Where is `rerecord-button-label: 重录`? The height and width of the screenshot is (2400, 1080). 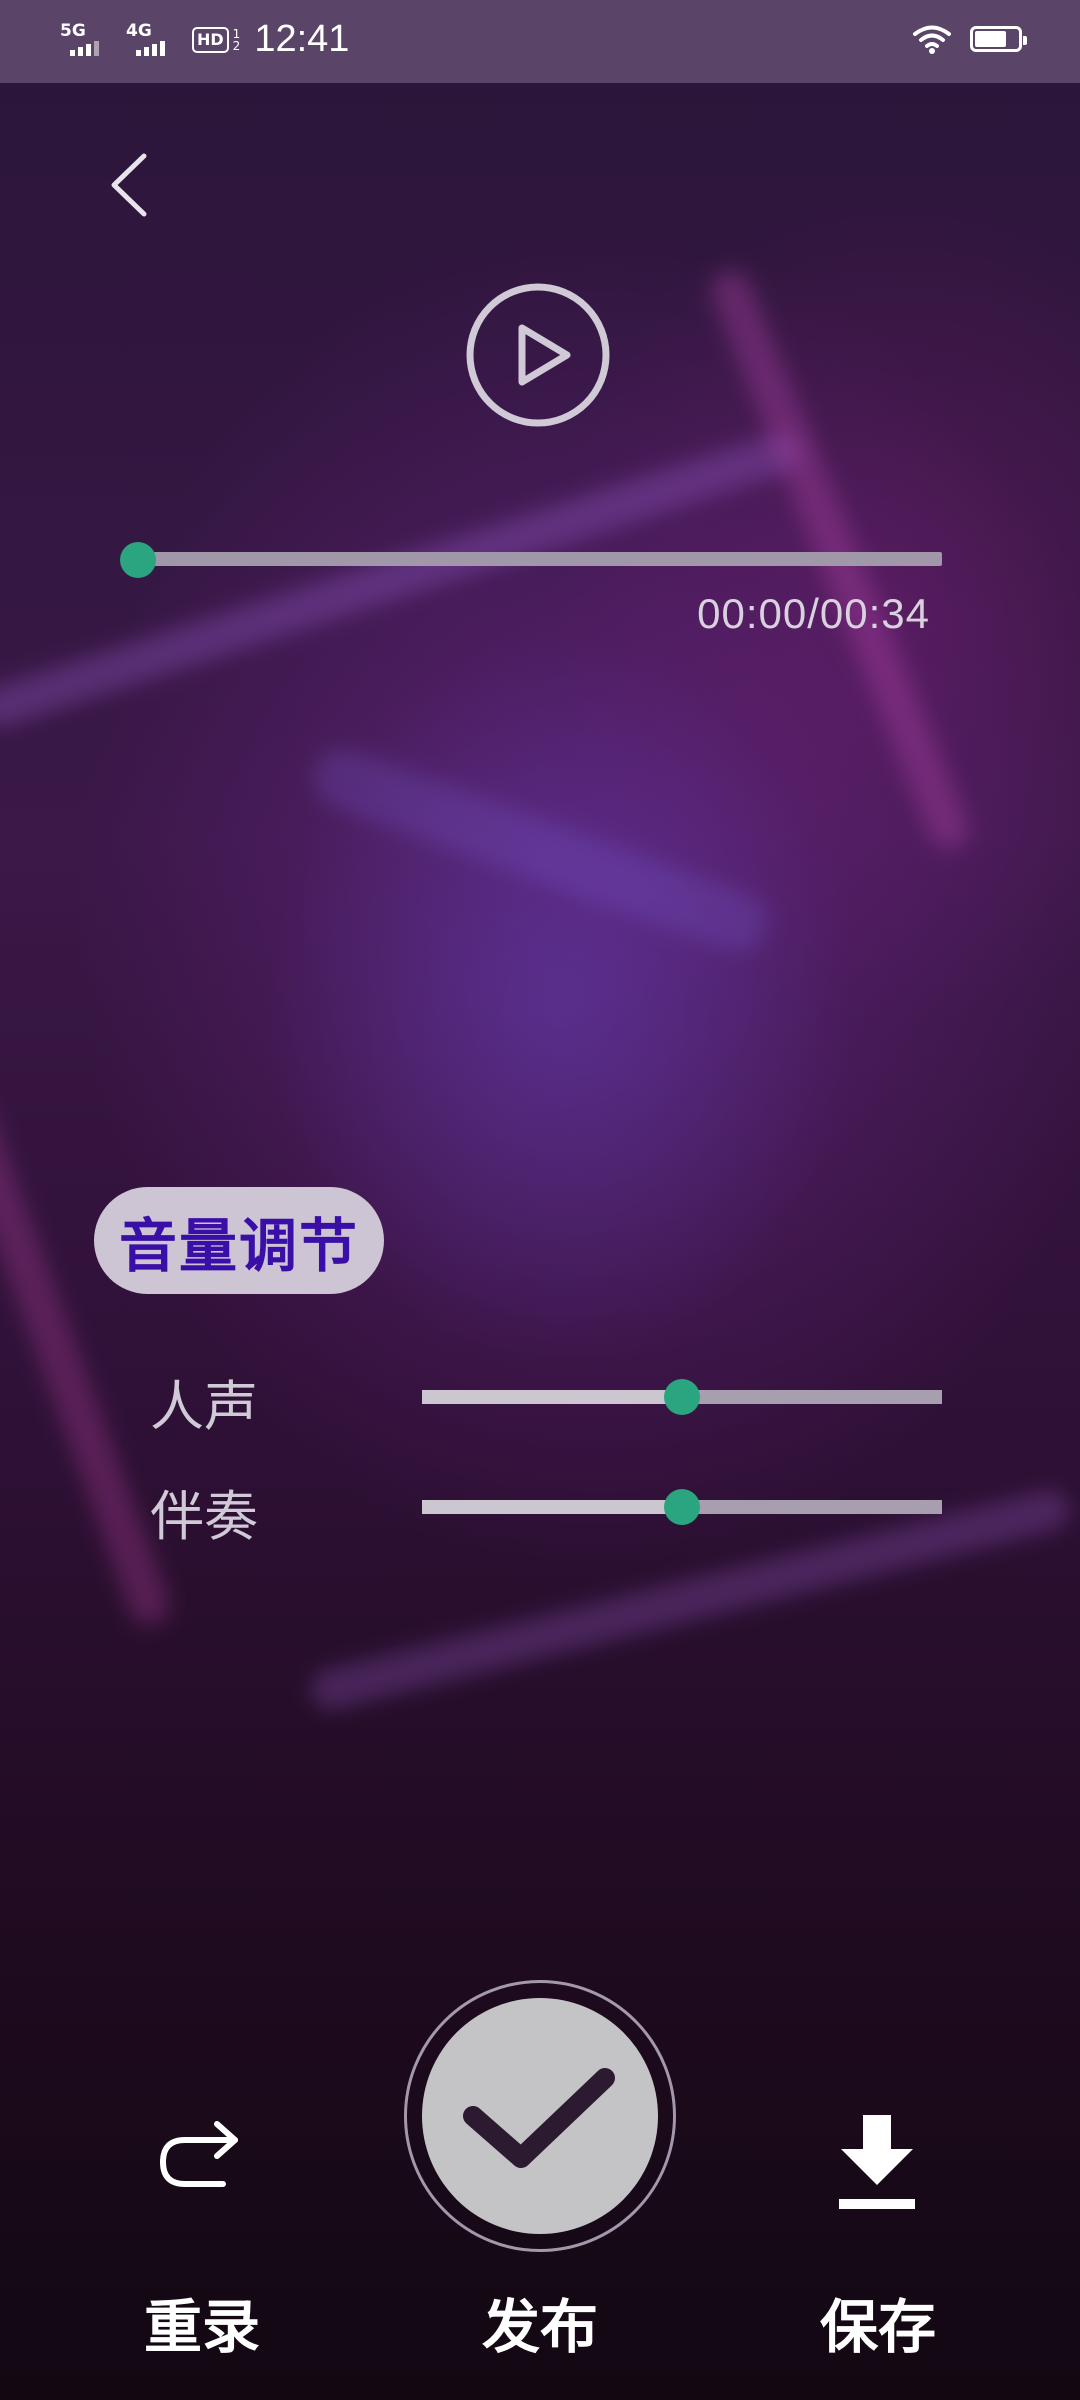 rerecord-button-label: 重录 is located at coordinates (202, 2322).